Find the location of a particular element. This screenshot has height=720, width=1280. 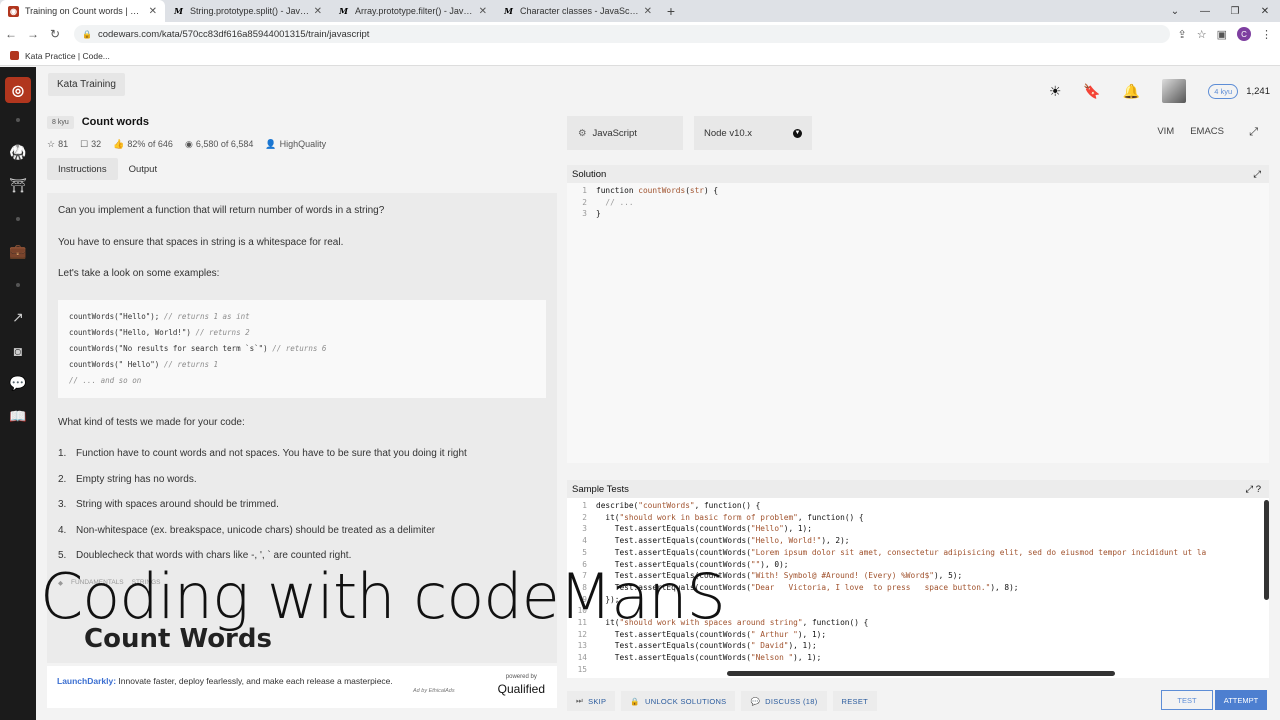

vim-mode-toggle: VIM is located at coordinates (1165, 131).